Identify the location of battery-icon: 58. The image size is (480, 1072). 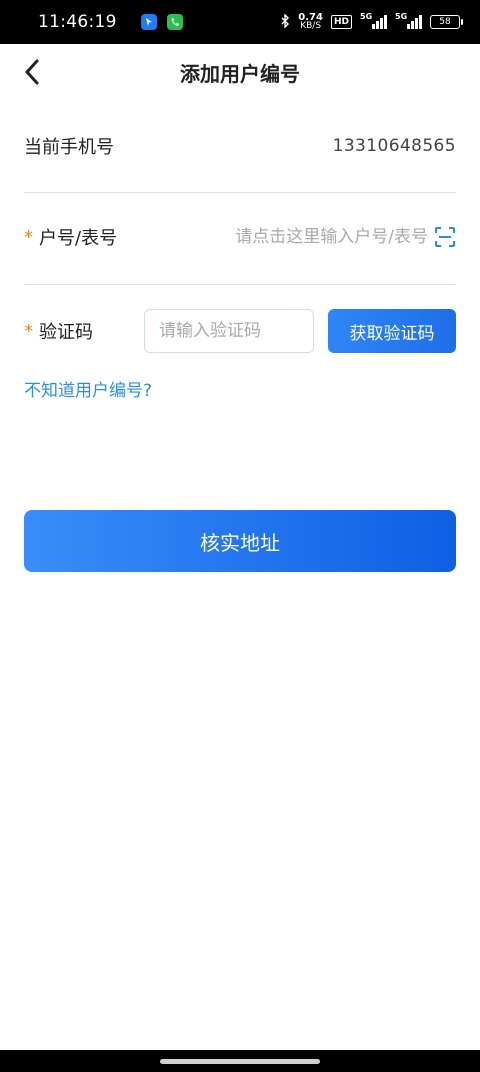
(446, 22).